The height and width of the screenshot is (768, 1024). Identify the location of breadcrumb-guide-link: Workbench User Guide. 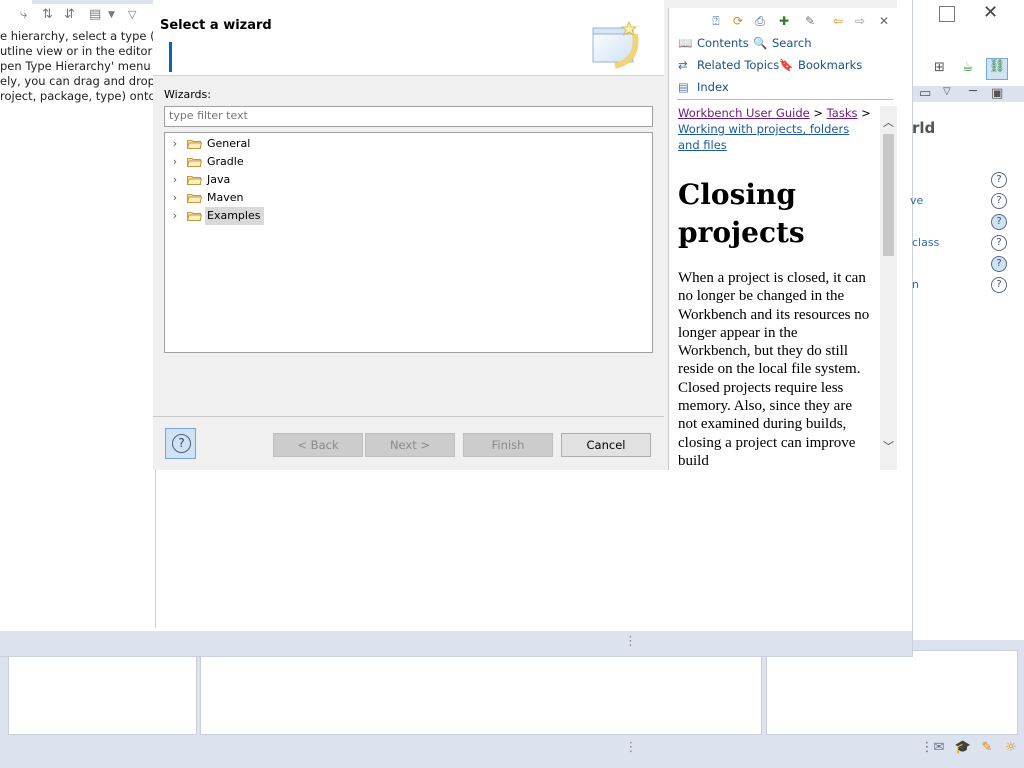
(744, 113).